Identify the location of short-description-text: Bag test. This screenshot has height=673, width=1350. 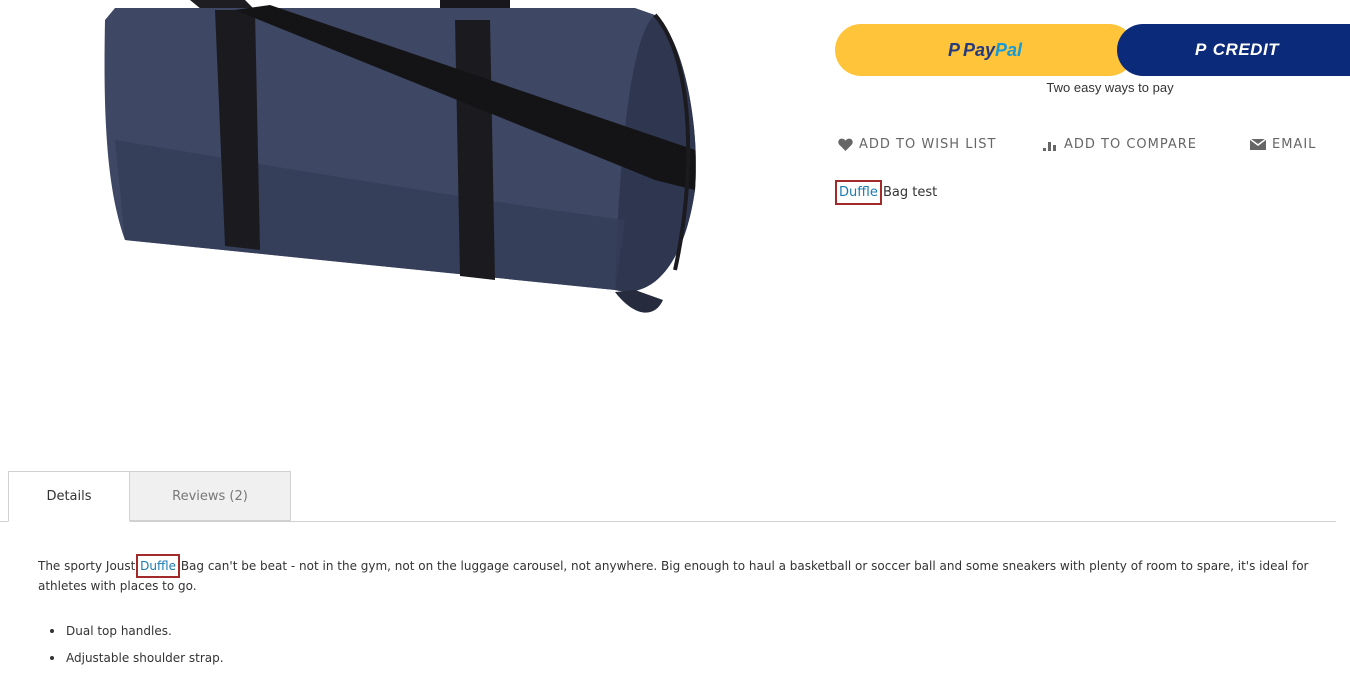
(910, 192).